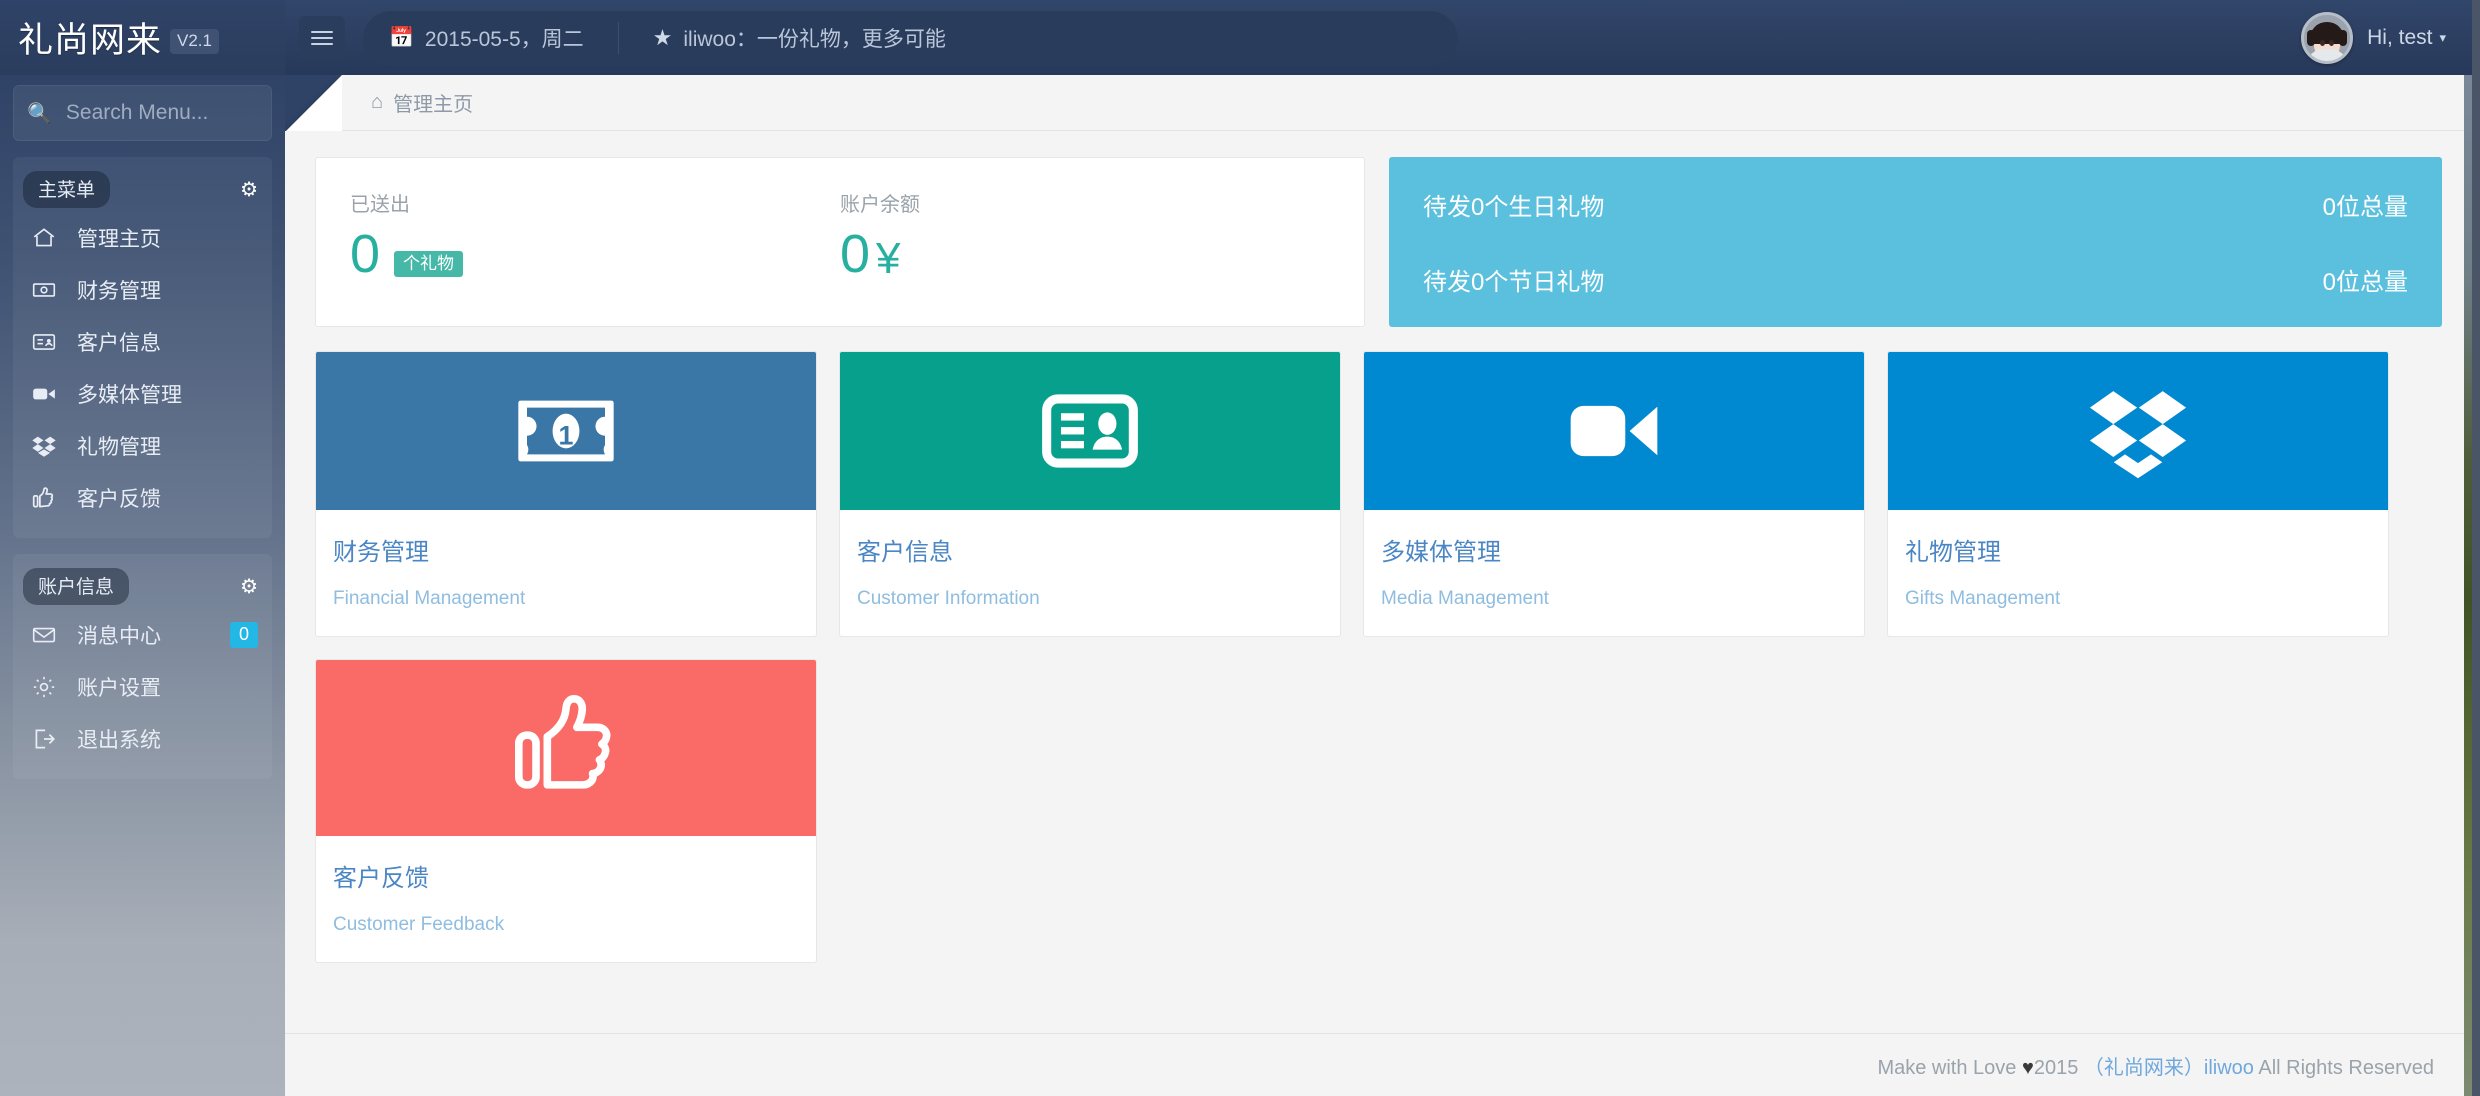 The width and height of the screenshot is (2480, 1096). I want to click on sidebar-item-label: 客户信息, so click(119, 343).